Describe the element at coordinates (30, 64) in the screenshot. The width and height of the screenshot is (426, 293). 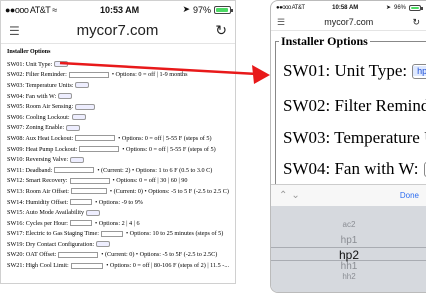
I see `option-label: SW01: Unit Type:` at that location.